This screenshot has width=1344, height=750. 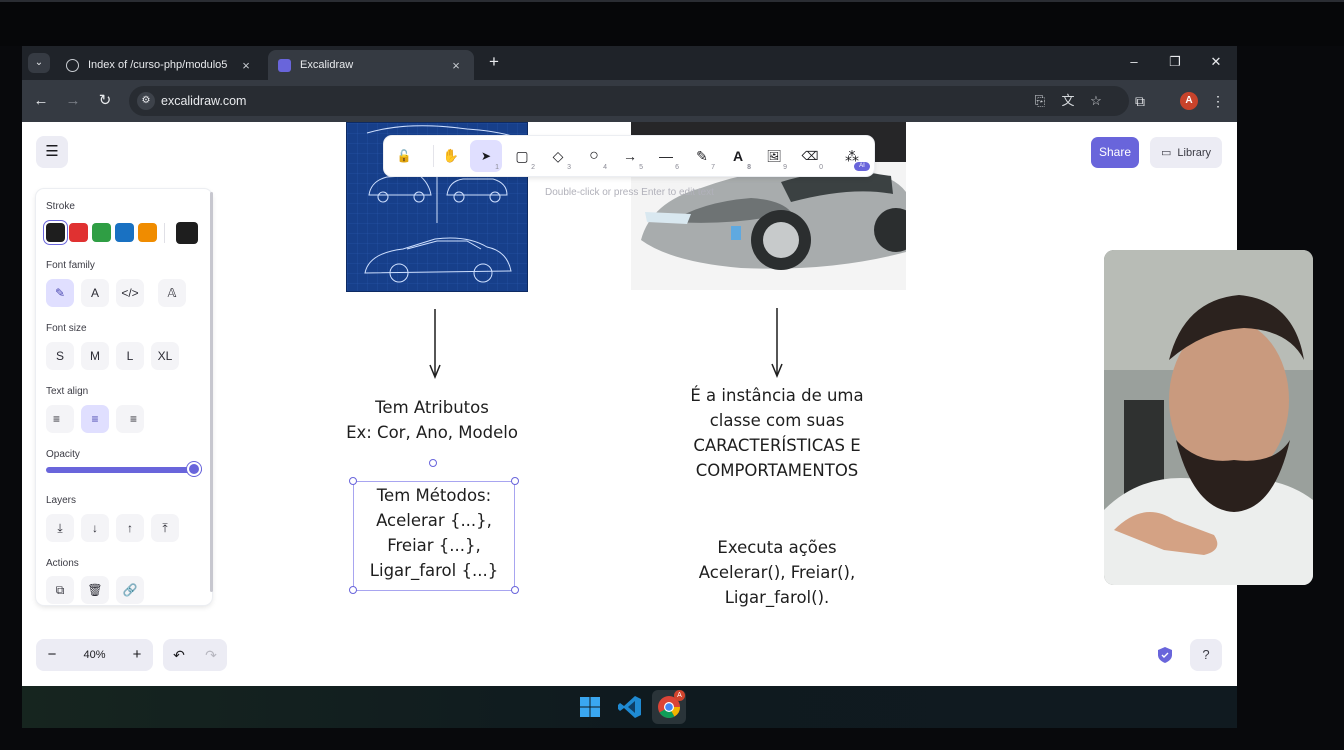 I want to click on address-bar: ⚙ excalidraw.com ⎘ 文 ☆, so click(x=629, y=101).